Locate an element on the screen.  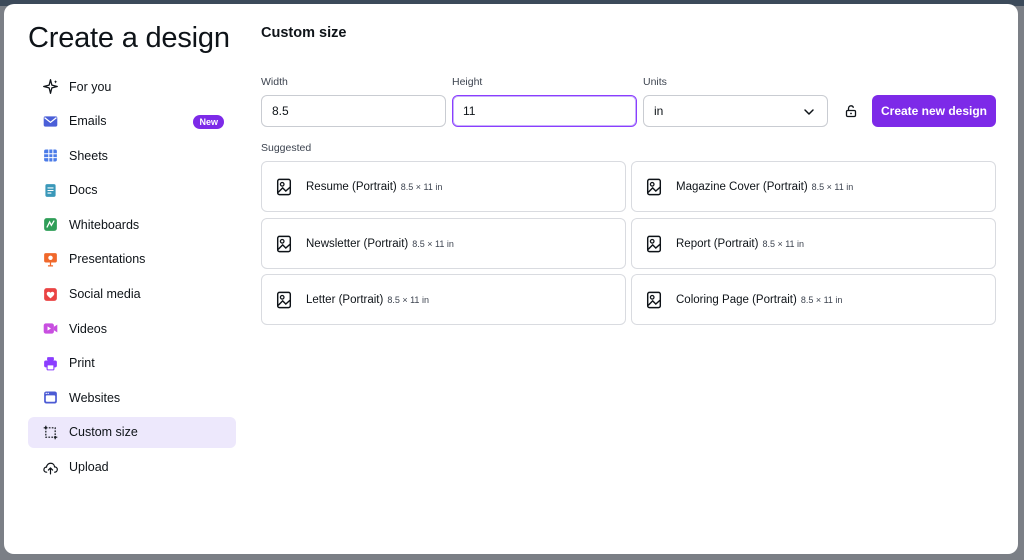
units-select: in is located at coordinates (735, 111).